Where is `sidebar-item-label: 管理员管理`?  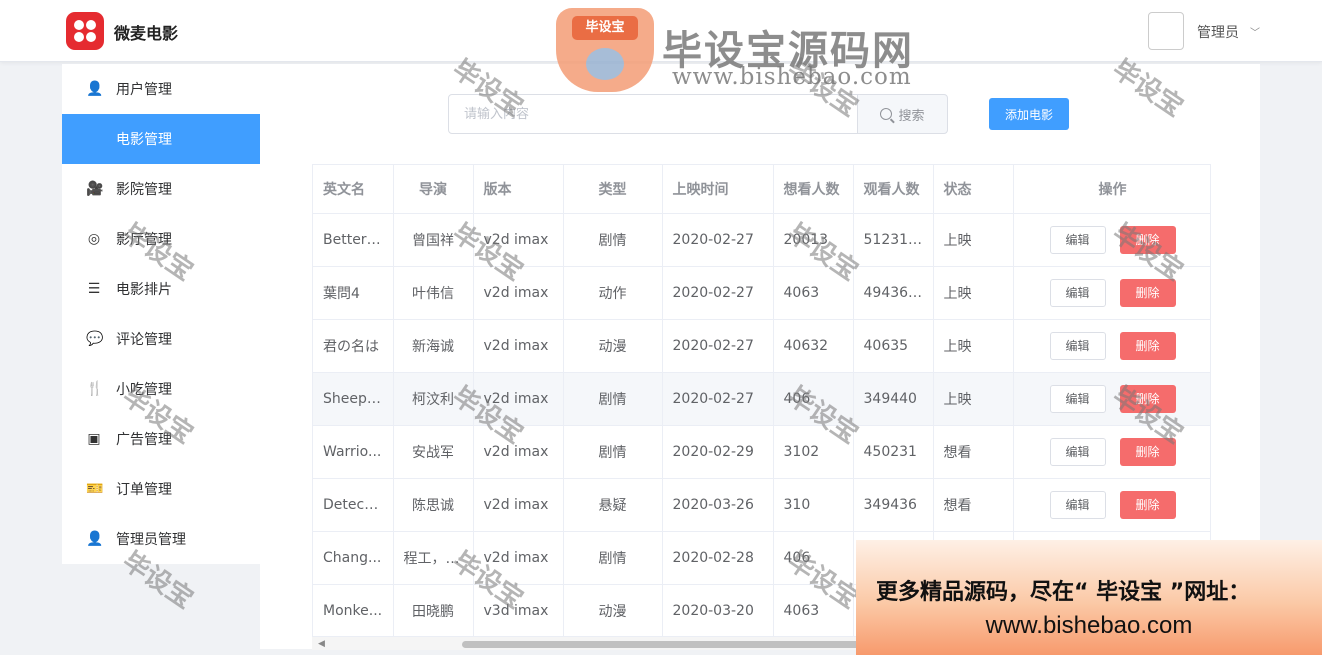
sidebar-item-label: 管理员管理 is located at coordinates (151, 540).